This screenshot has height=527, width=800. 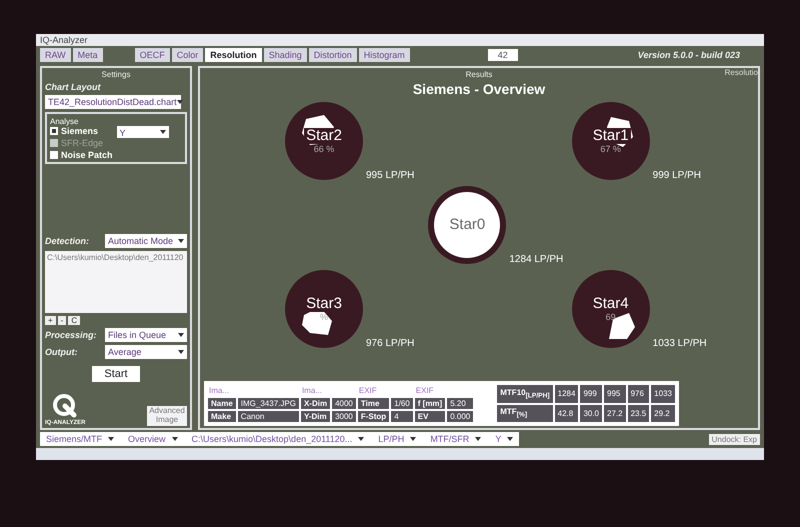 What do you see at coordinates (734, 439) in the screenshot?
I see `undock-button: Undock: Exp` at bounding box center [734, 439].